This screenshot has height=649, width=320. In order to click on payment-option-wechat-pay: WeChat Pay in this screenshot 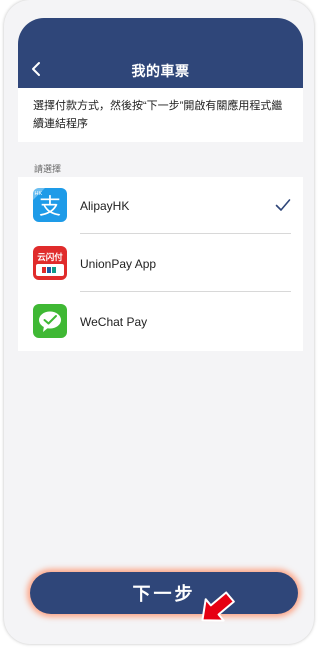, I will do `click(160, 321)`.